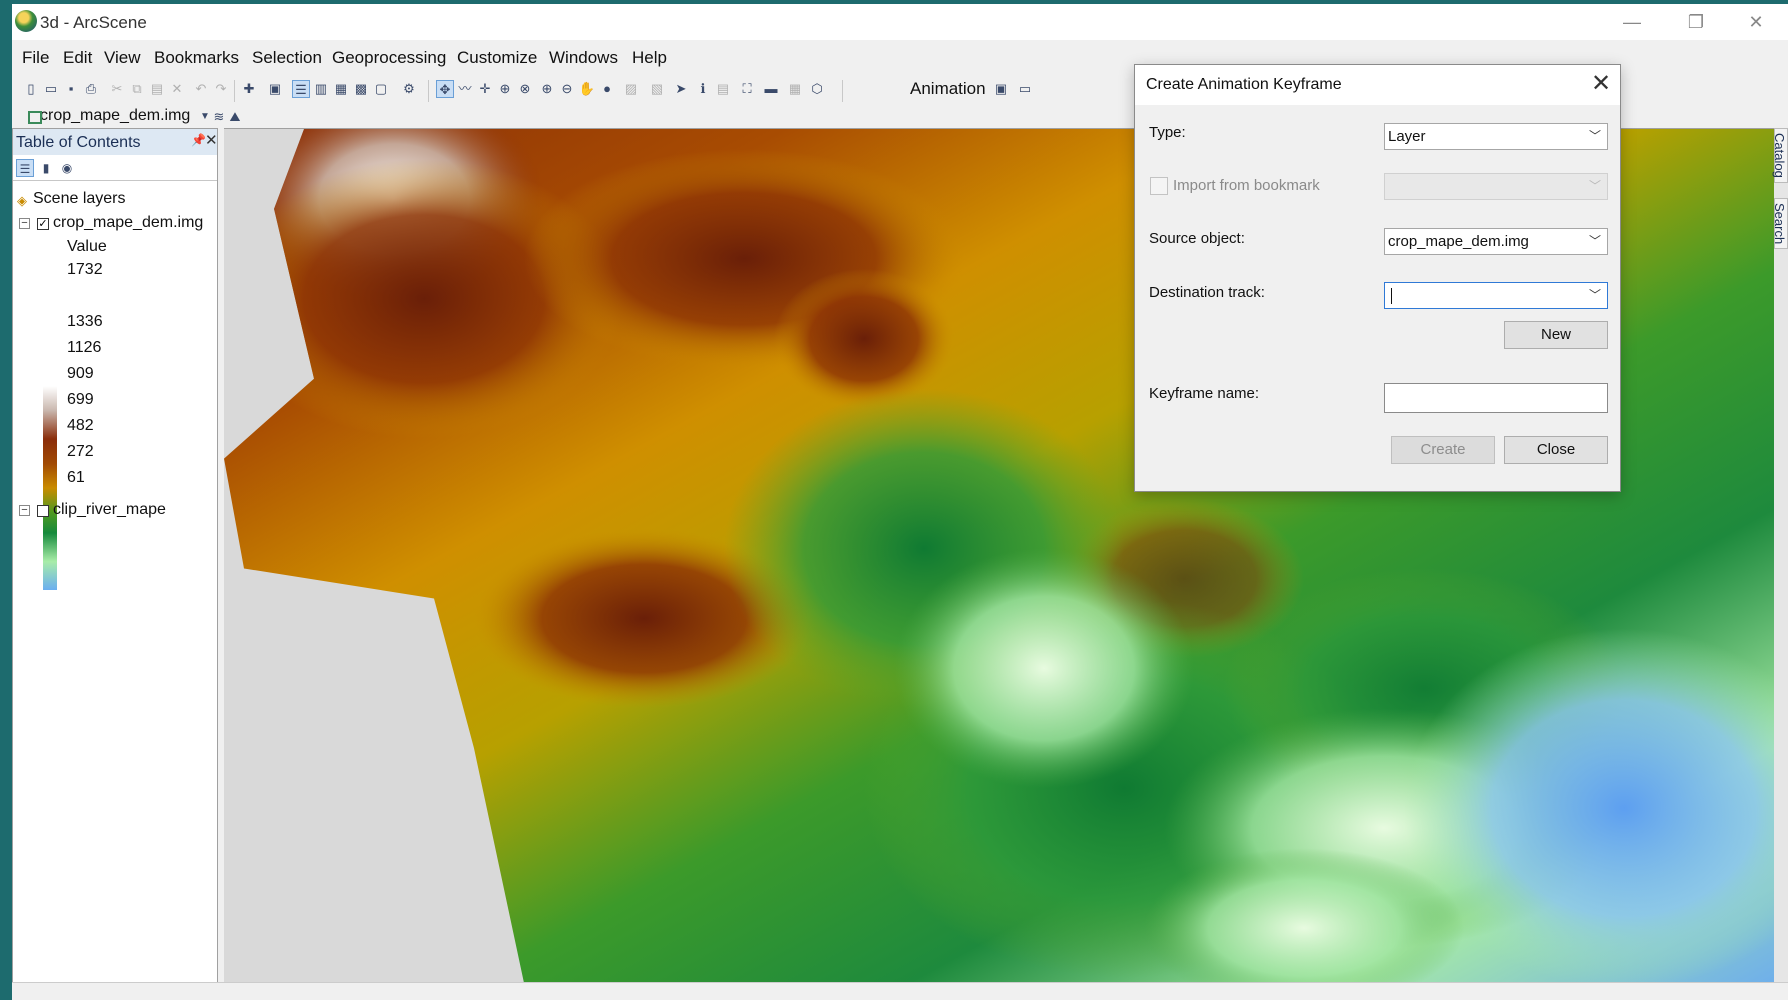 The height and width of the screenshot is (1000, 1788). What do you see at coordinates (22, 200) in the screenshot?
I see `scene-layers-icon: ◈` at bounding box center [22, 200].